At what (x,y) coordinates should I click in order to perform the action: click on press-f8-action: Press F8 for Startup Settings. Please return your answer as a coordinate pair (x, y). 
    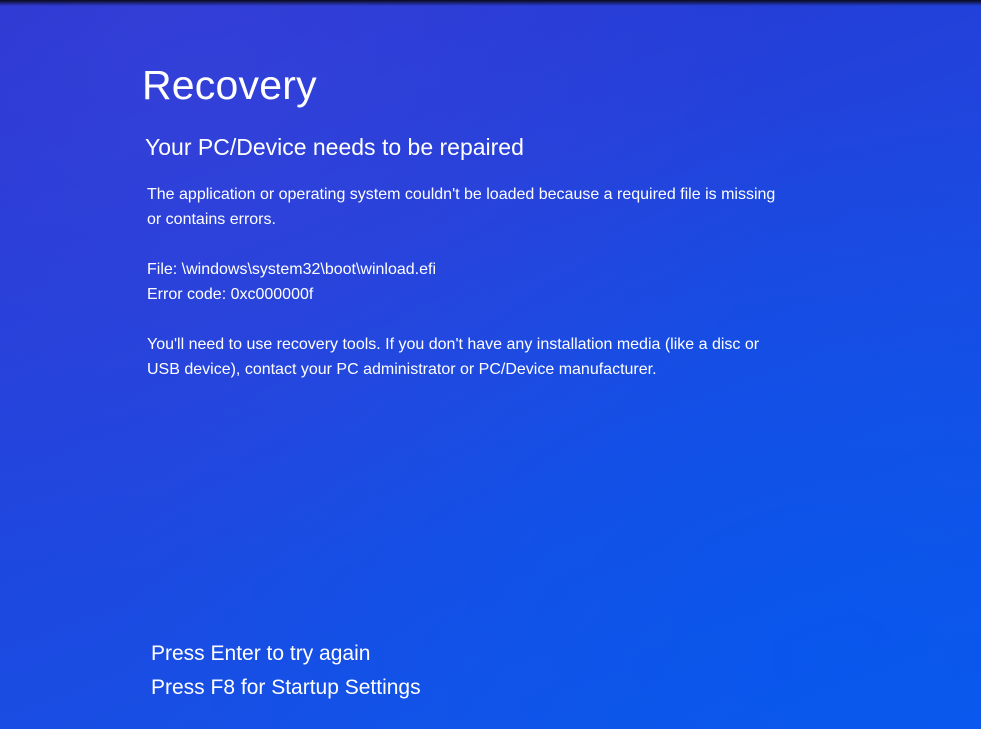
    Looking at the image, I should click on (286, 688).